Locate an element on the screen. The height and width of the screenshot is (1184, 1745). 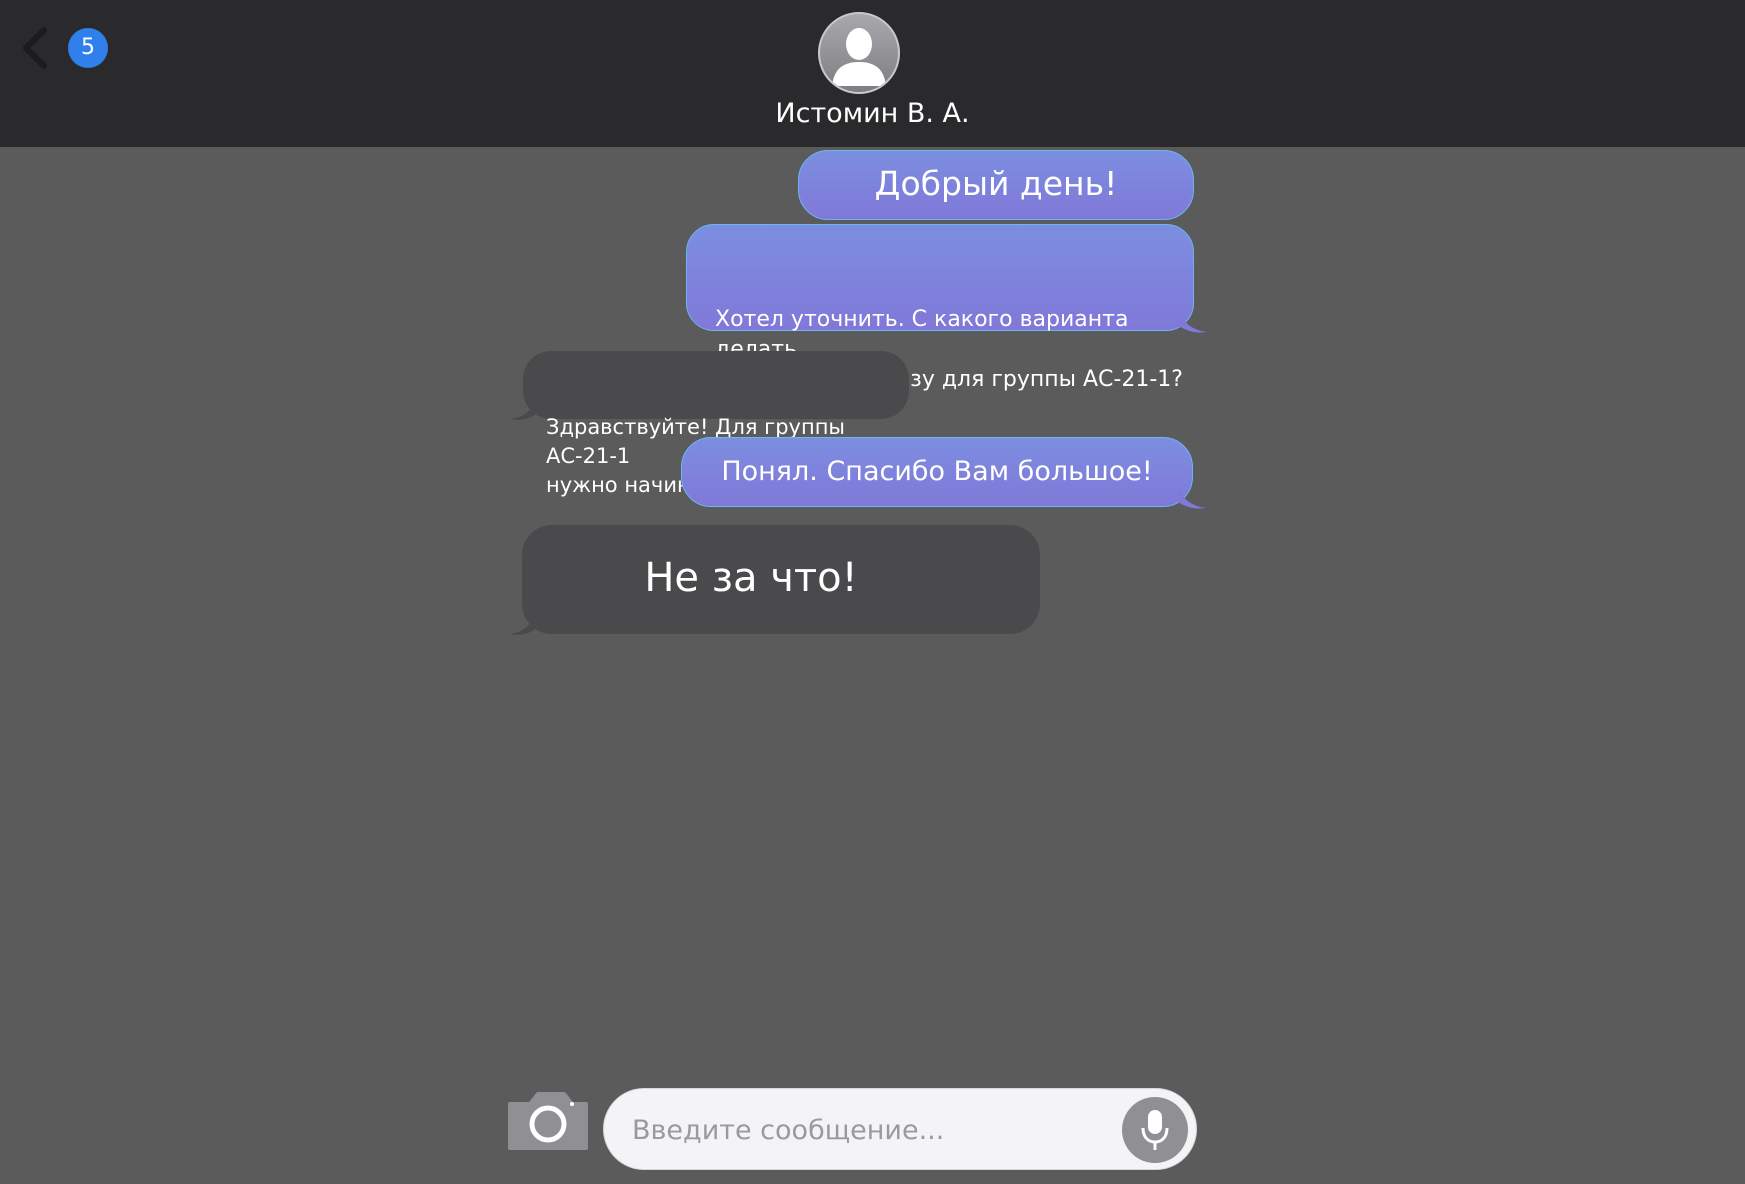
chat-header: 5 Истомин В. А. is located at coordinates (872, 73).